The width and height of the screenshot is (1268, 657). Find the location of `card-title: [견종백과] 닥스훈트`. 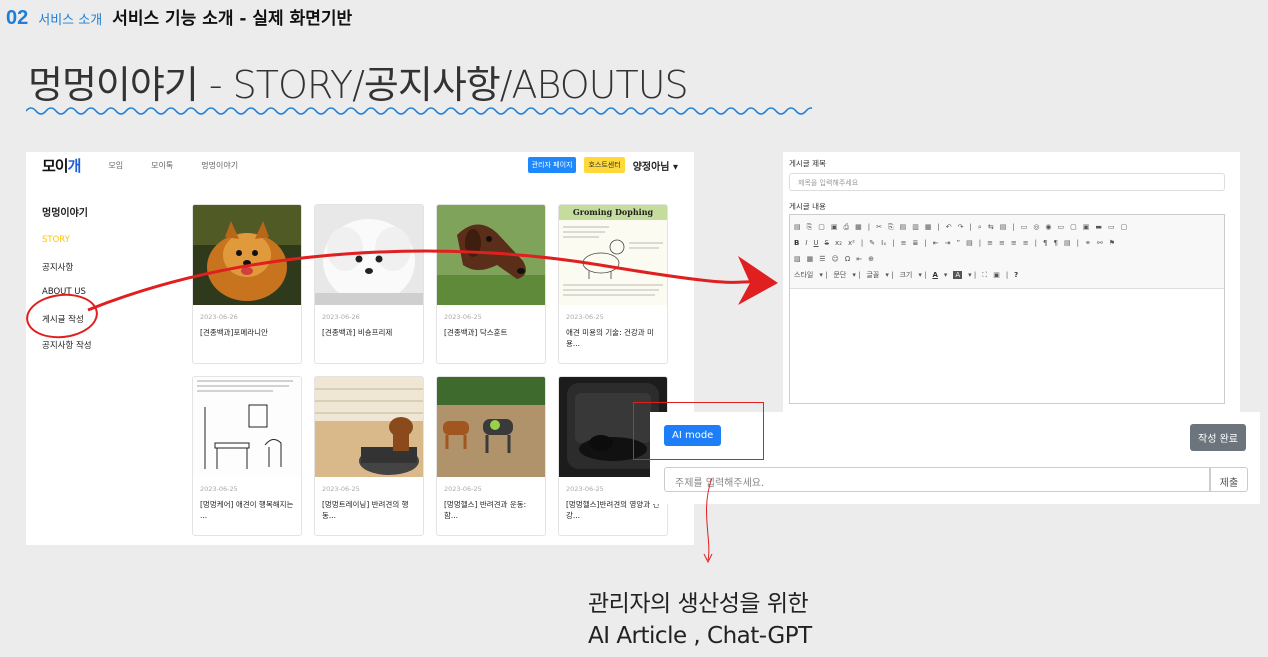

card-title: [견종백과] 닥스훈트 is located at coordinates (476, 332).